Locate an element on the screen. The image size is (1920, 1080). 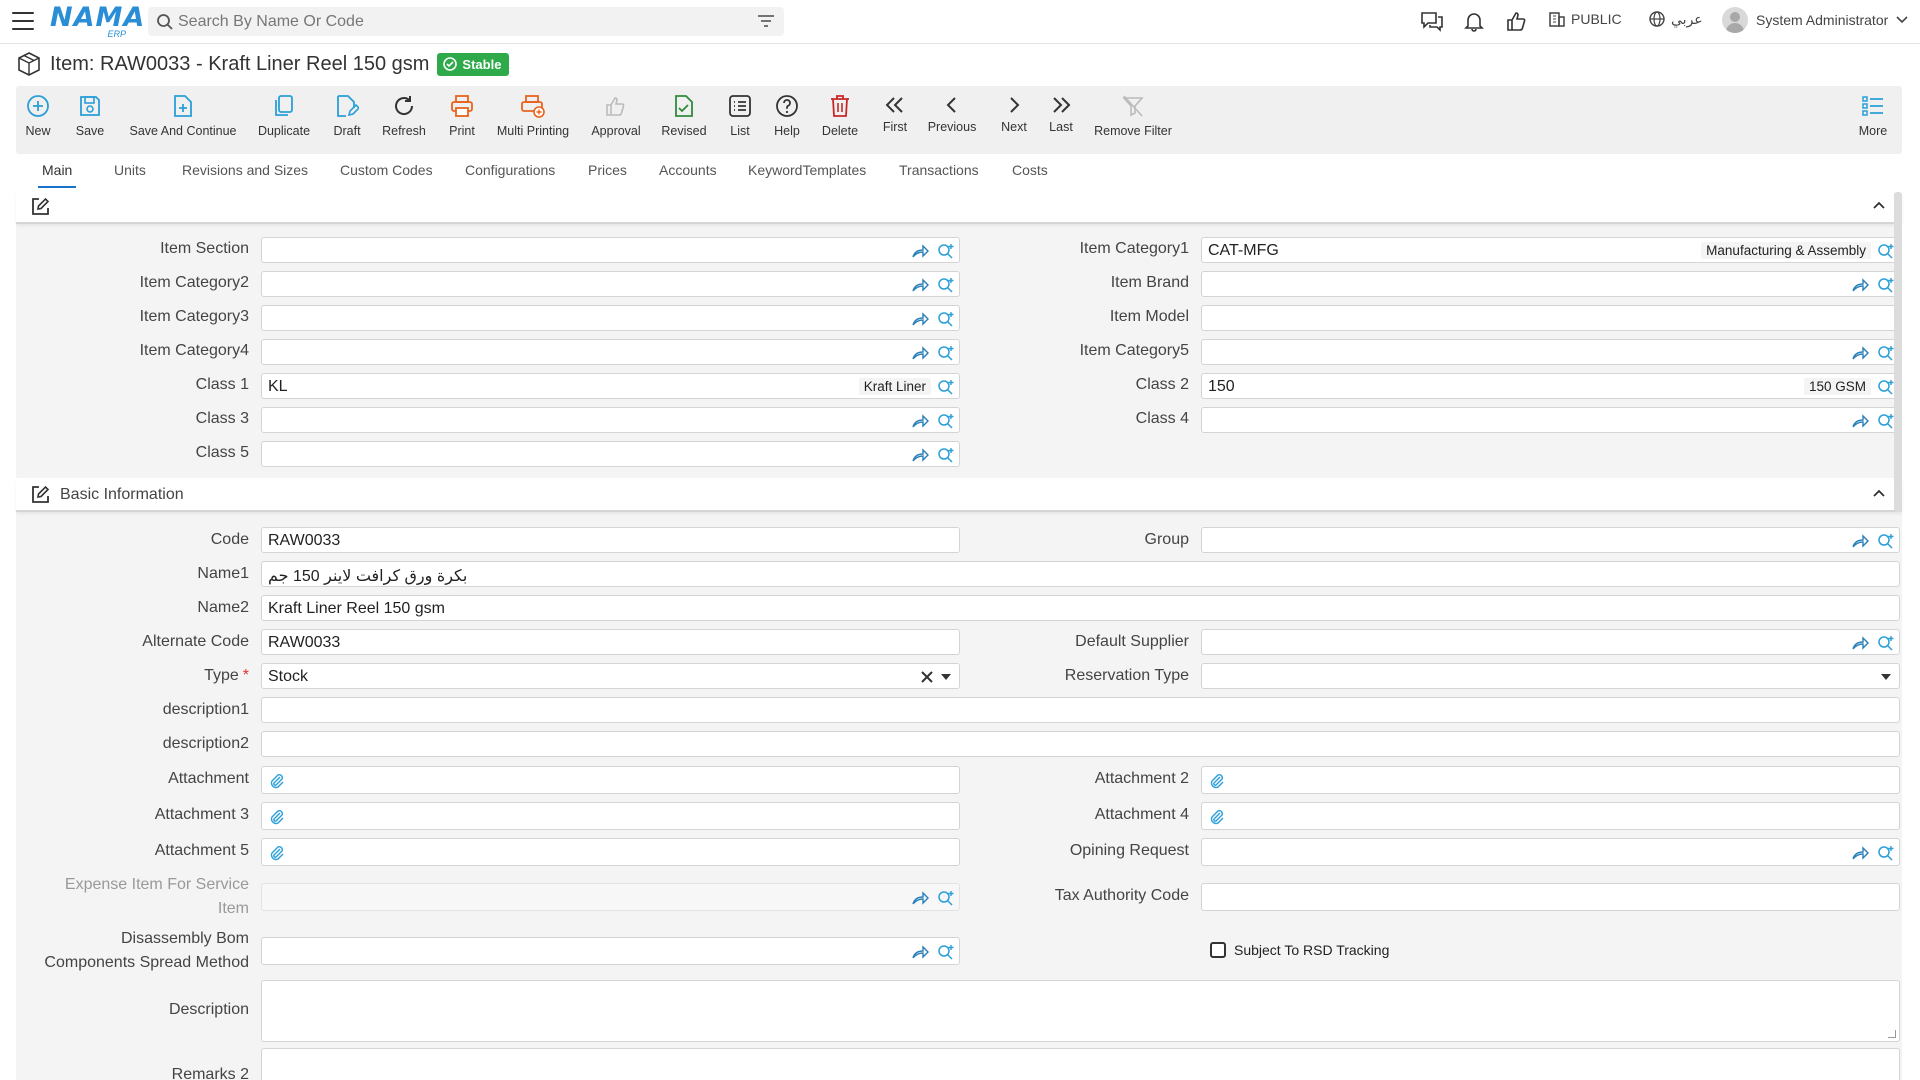
tab-units: Units is located at coordinates (130, 170).